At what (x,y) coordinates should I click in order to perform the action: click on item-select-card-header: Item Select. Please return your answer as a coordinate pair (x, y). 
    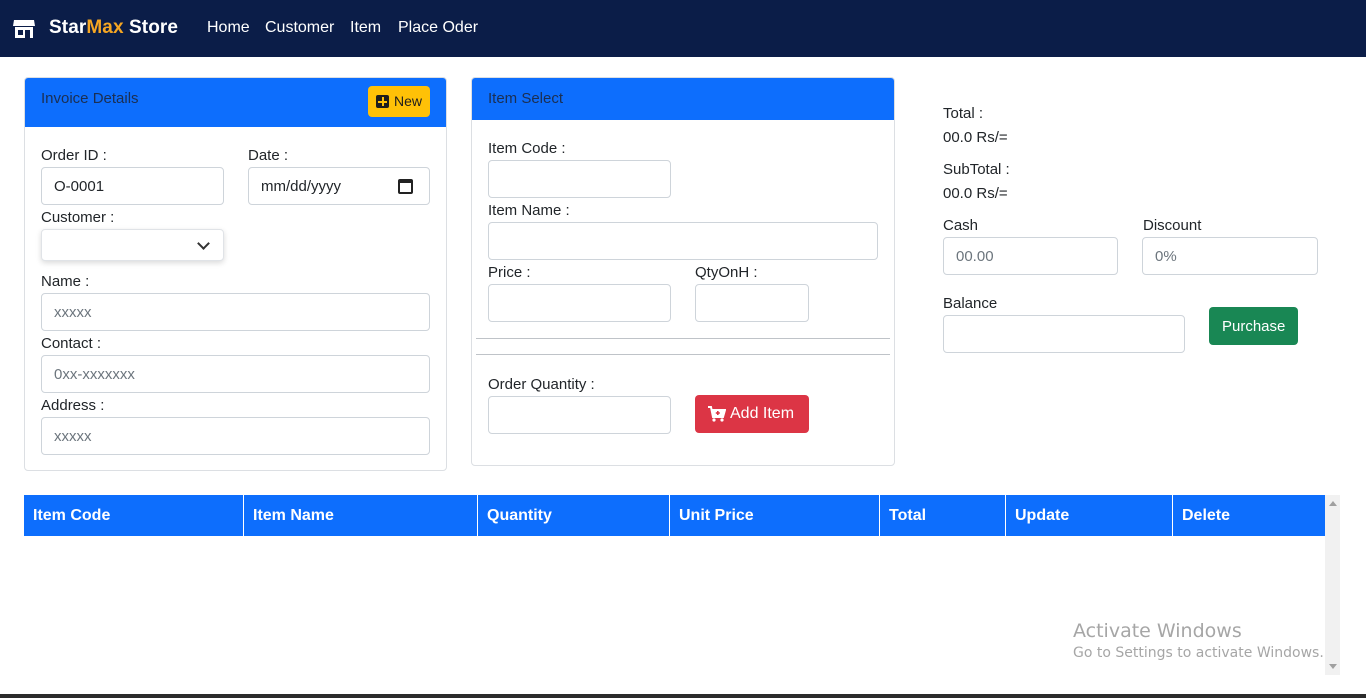
    Looking at the image, I should click on (683, 99).